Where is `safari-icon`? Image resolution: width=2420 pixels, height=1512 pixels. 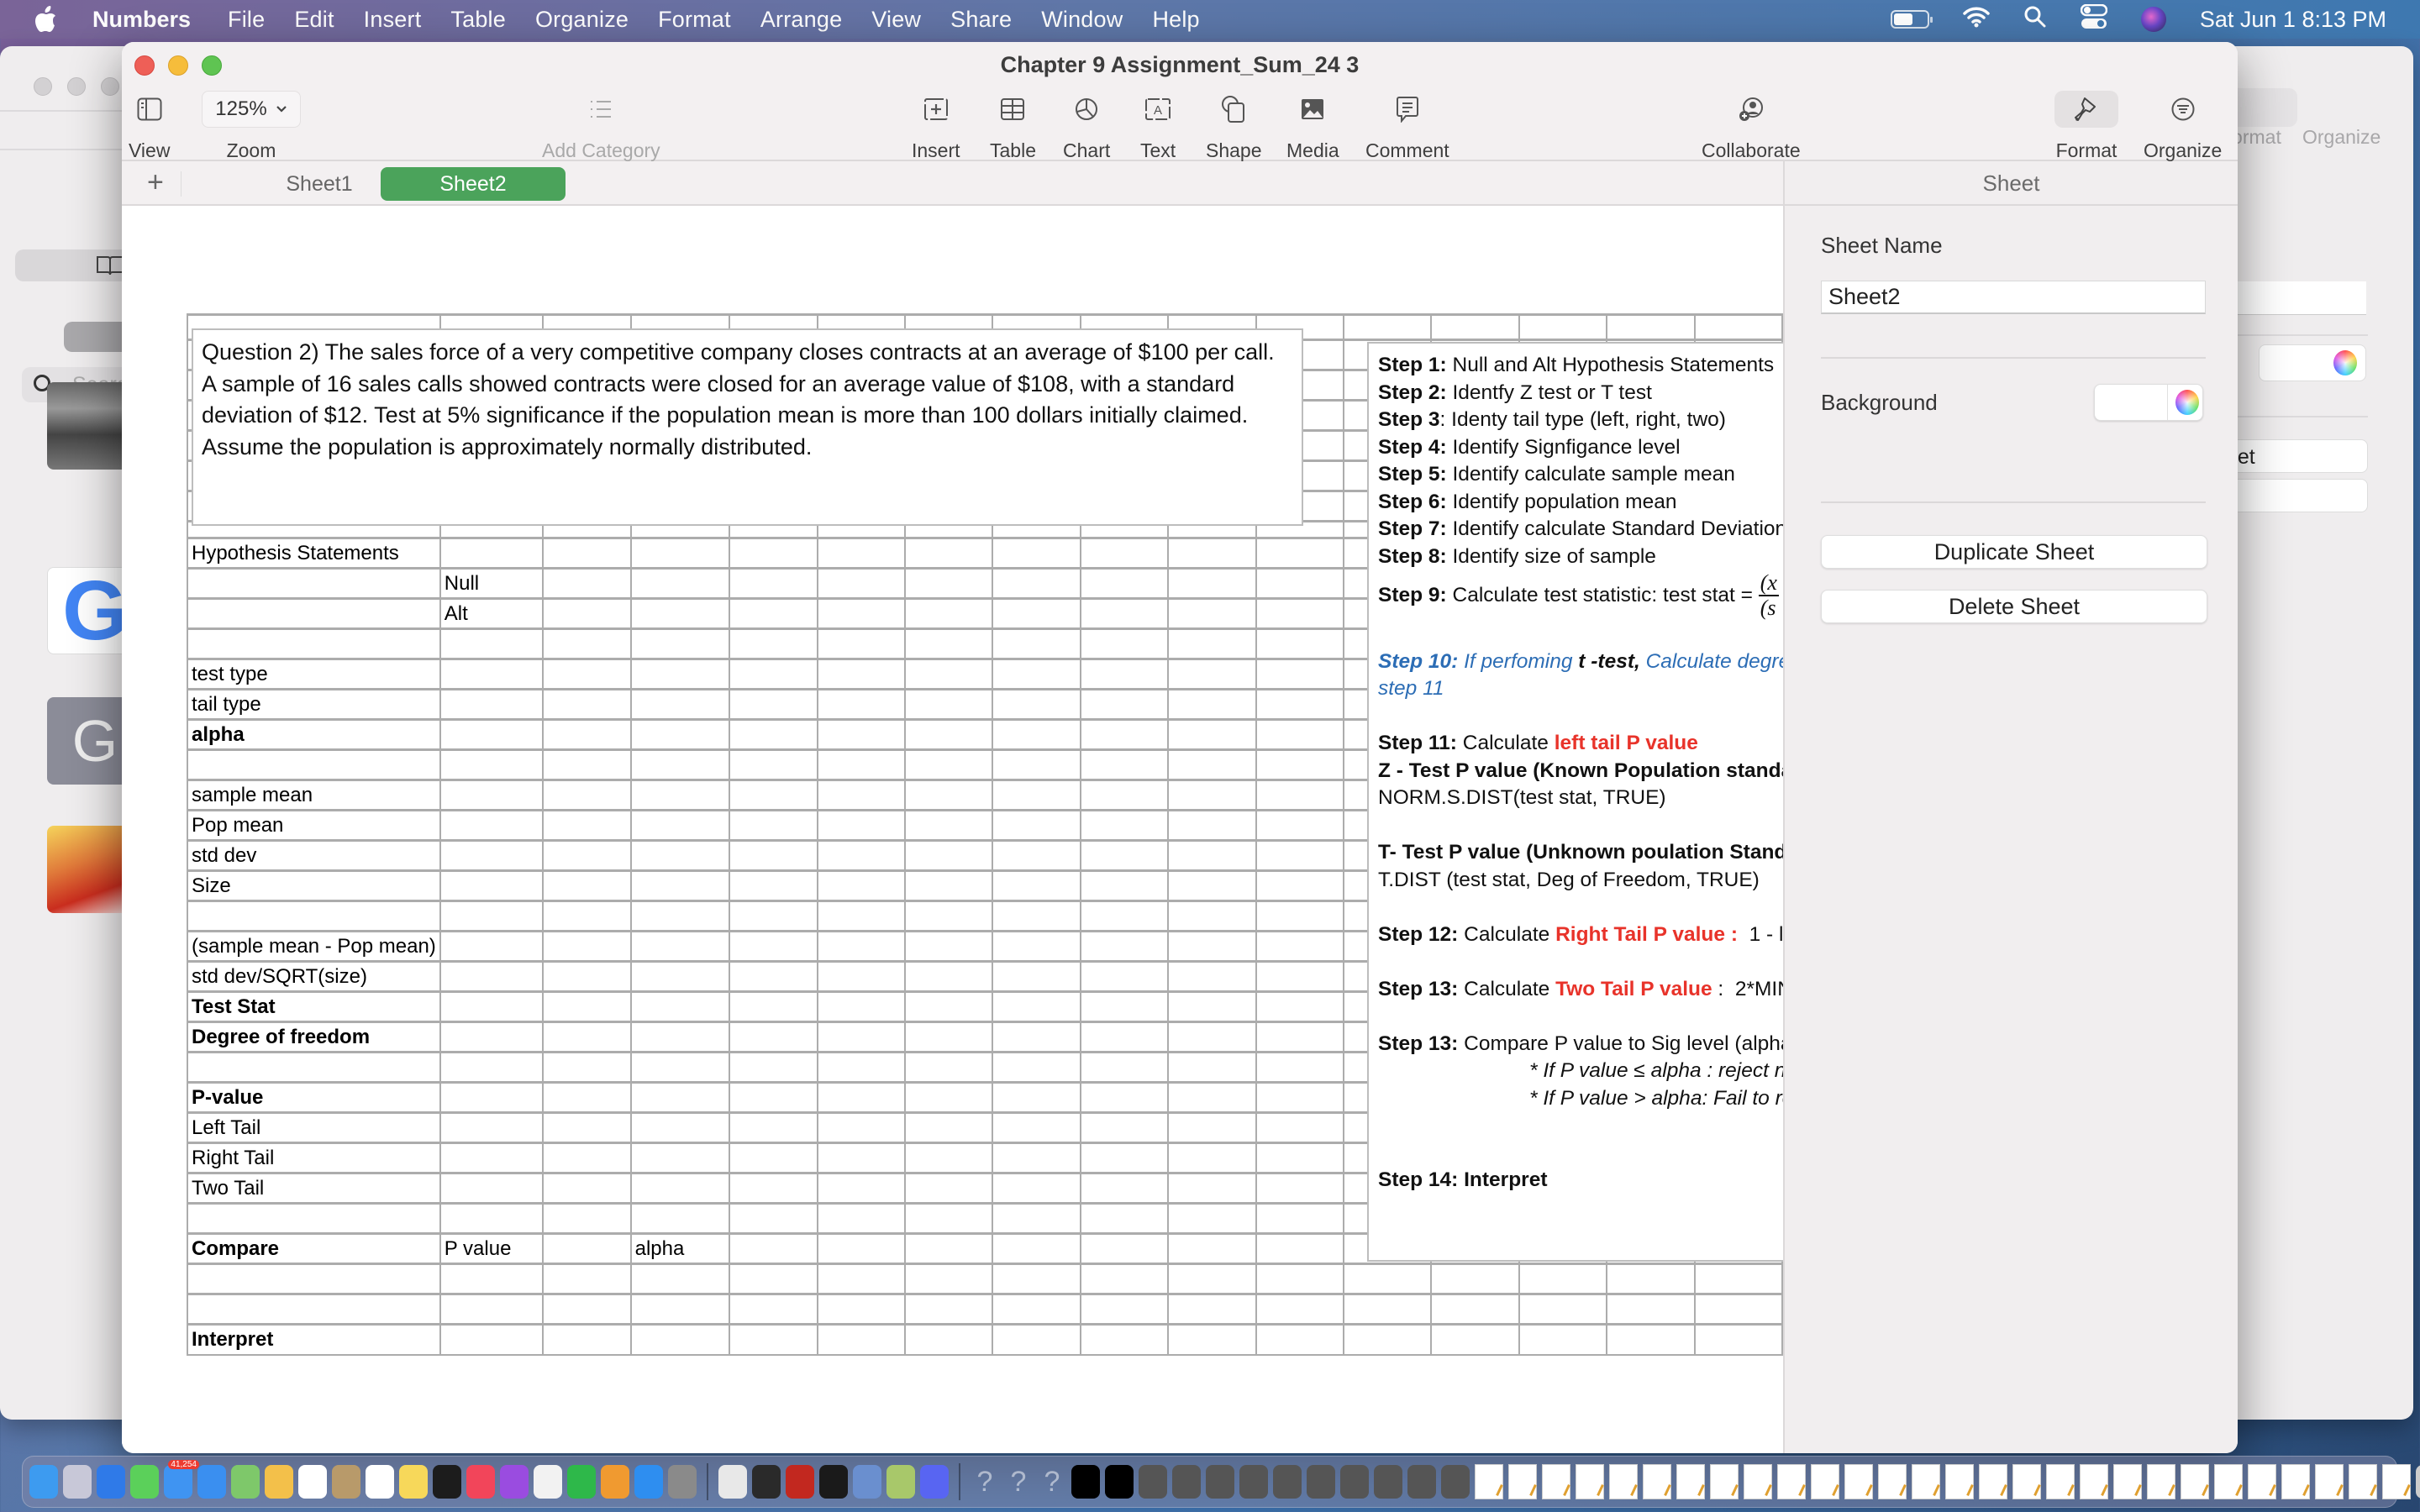
safari-icon is located at coordinates (211, 1482).